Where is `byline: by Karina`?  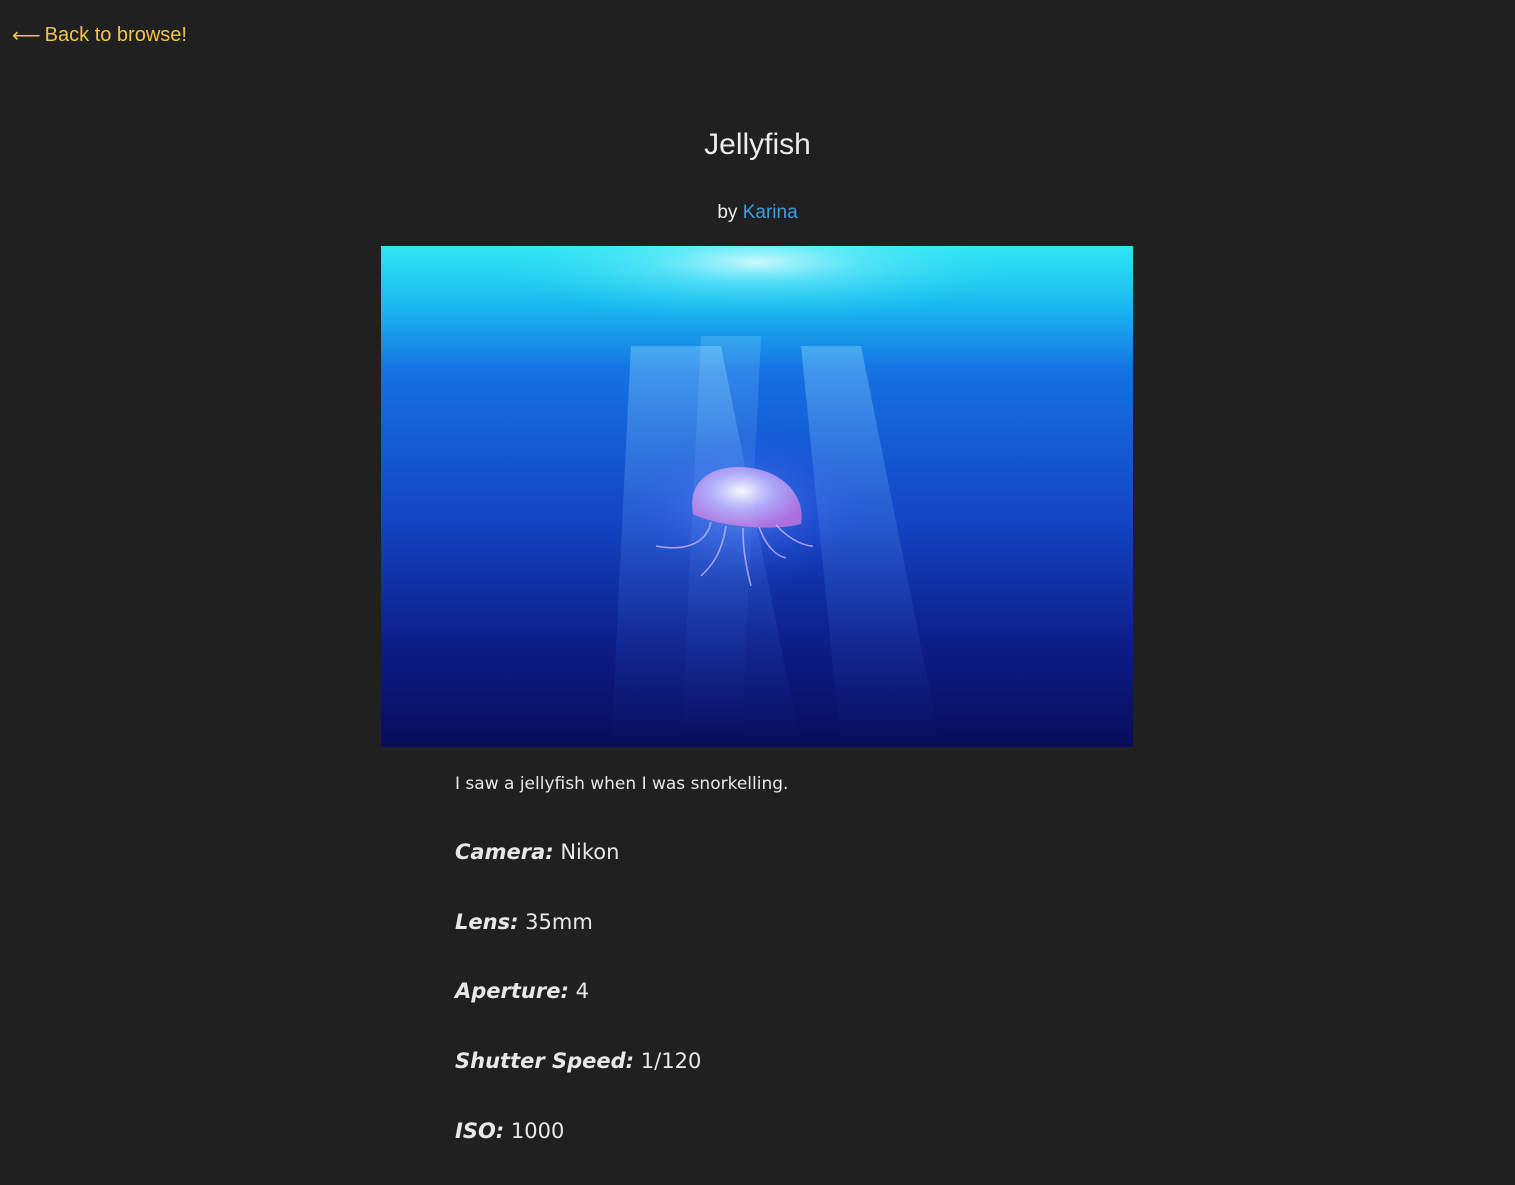
byline: by Karina is located at coordinates (757, 213).